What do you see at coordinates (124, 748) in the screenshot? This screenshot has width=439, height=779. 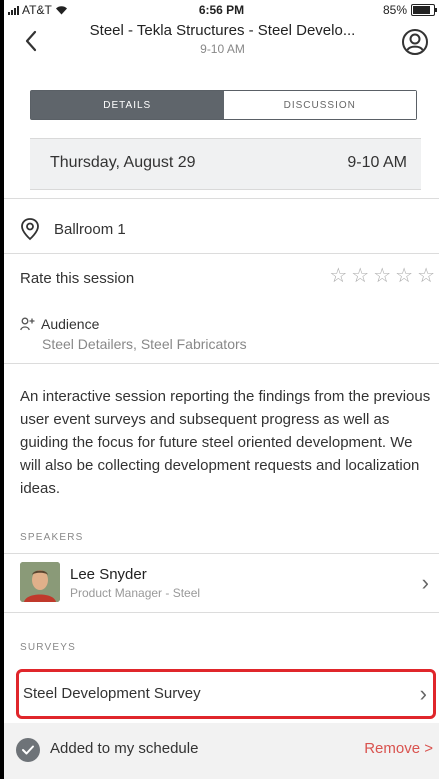 I see `added-to-schedule-label: Added to my schedule` at bounding box center [124, 748].